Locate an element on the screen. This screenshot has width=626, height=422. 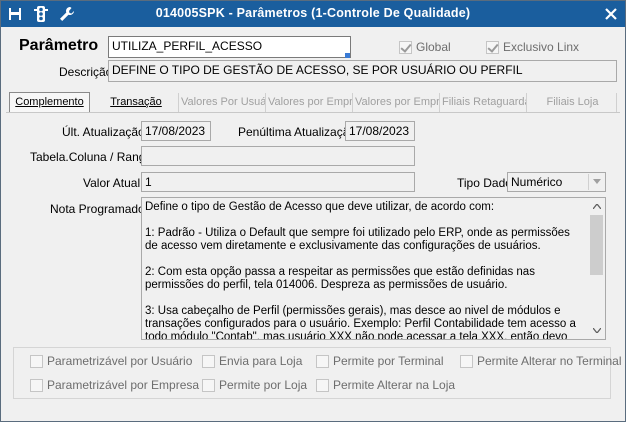
ult-atualizacao-field: 17/08/2023 is located at coordinates (176, 131).